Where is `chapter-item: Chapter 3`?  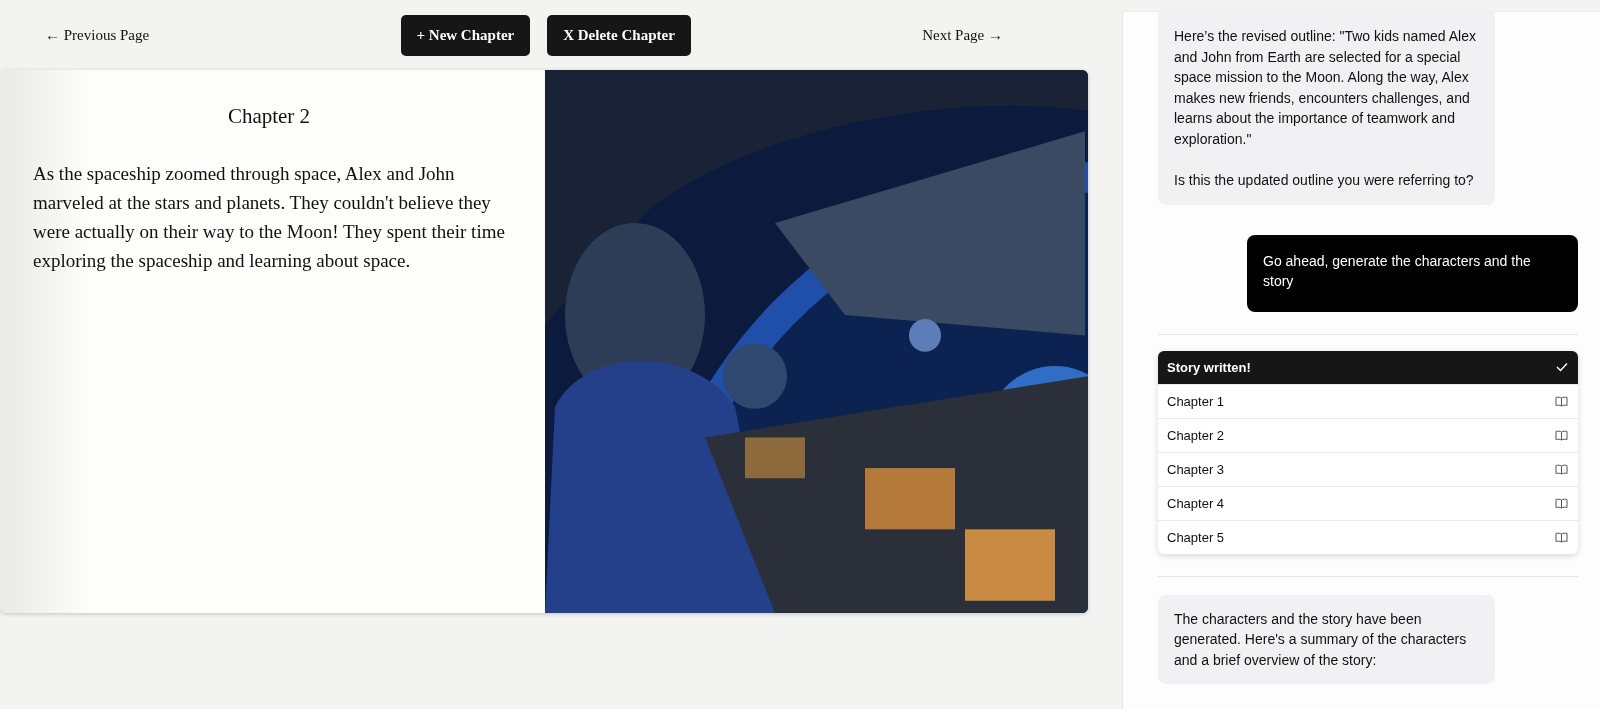
chapter-item: Chapter 3 is located at coordinates (1368, 468).